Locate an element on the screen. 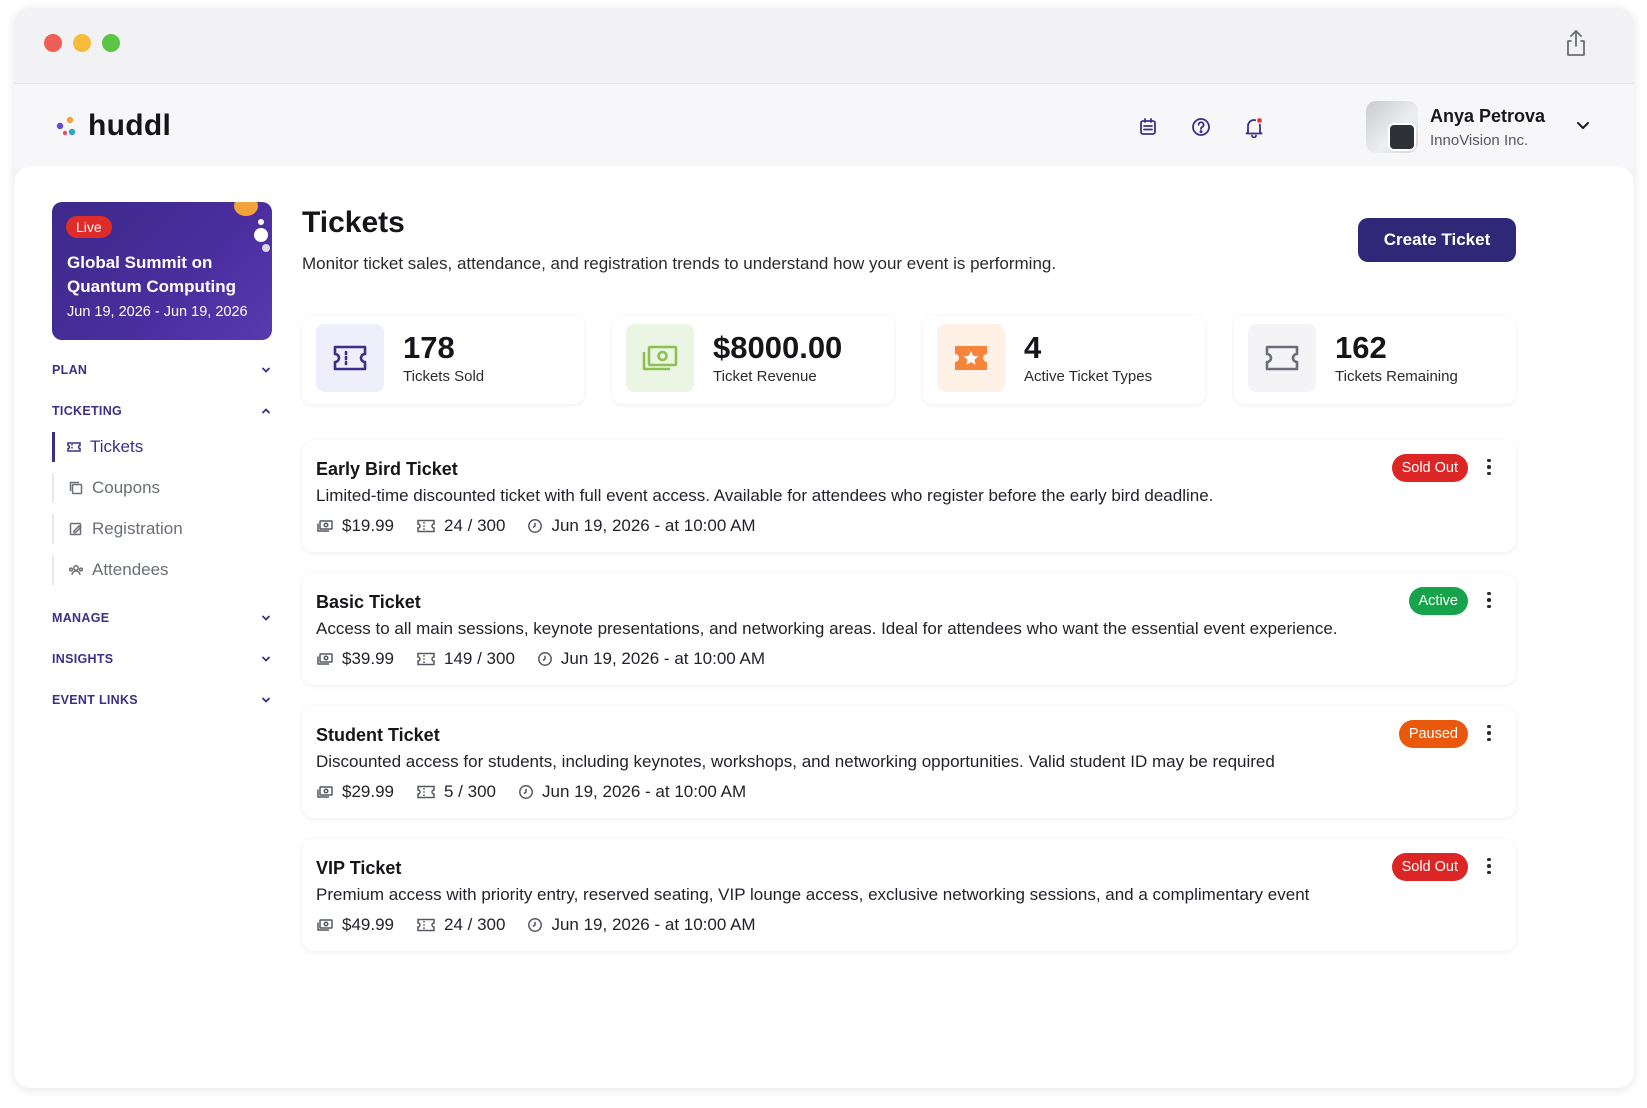  calendar-icon is located at coordinates (1148, 127).